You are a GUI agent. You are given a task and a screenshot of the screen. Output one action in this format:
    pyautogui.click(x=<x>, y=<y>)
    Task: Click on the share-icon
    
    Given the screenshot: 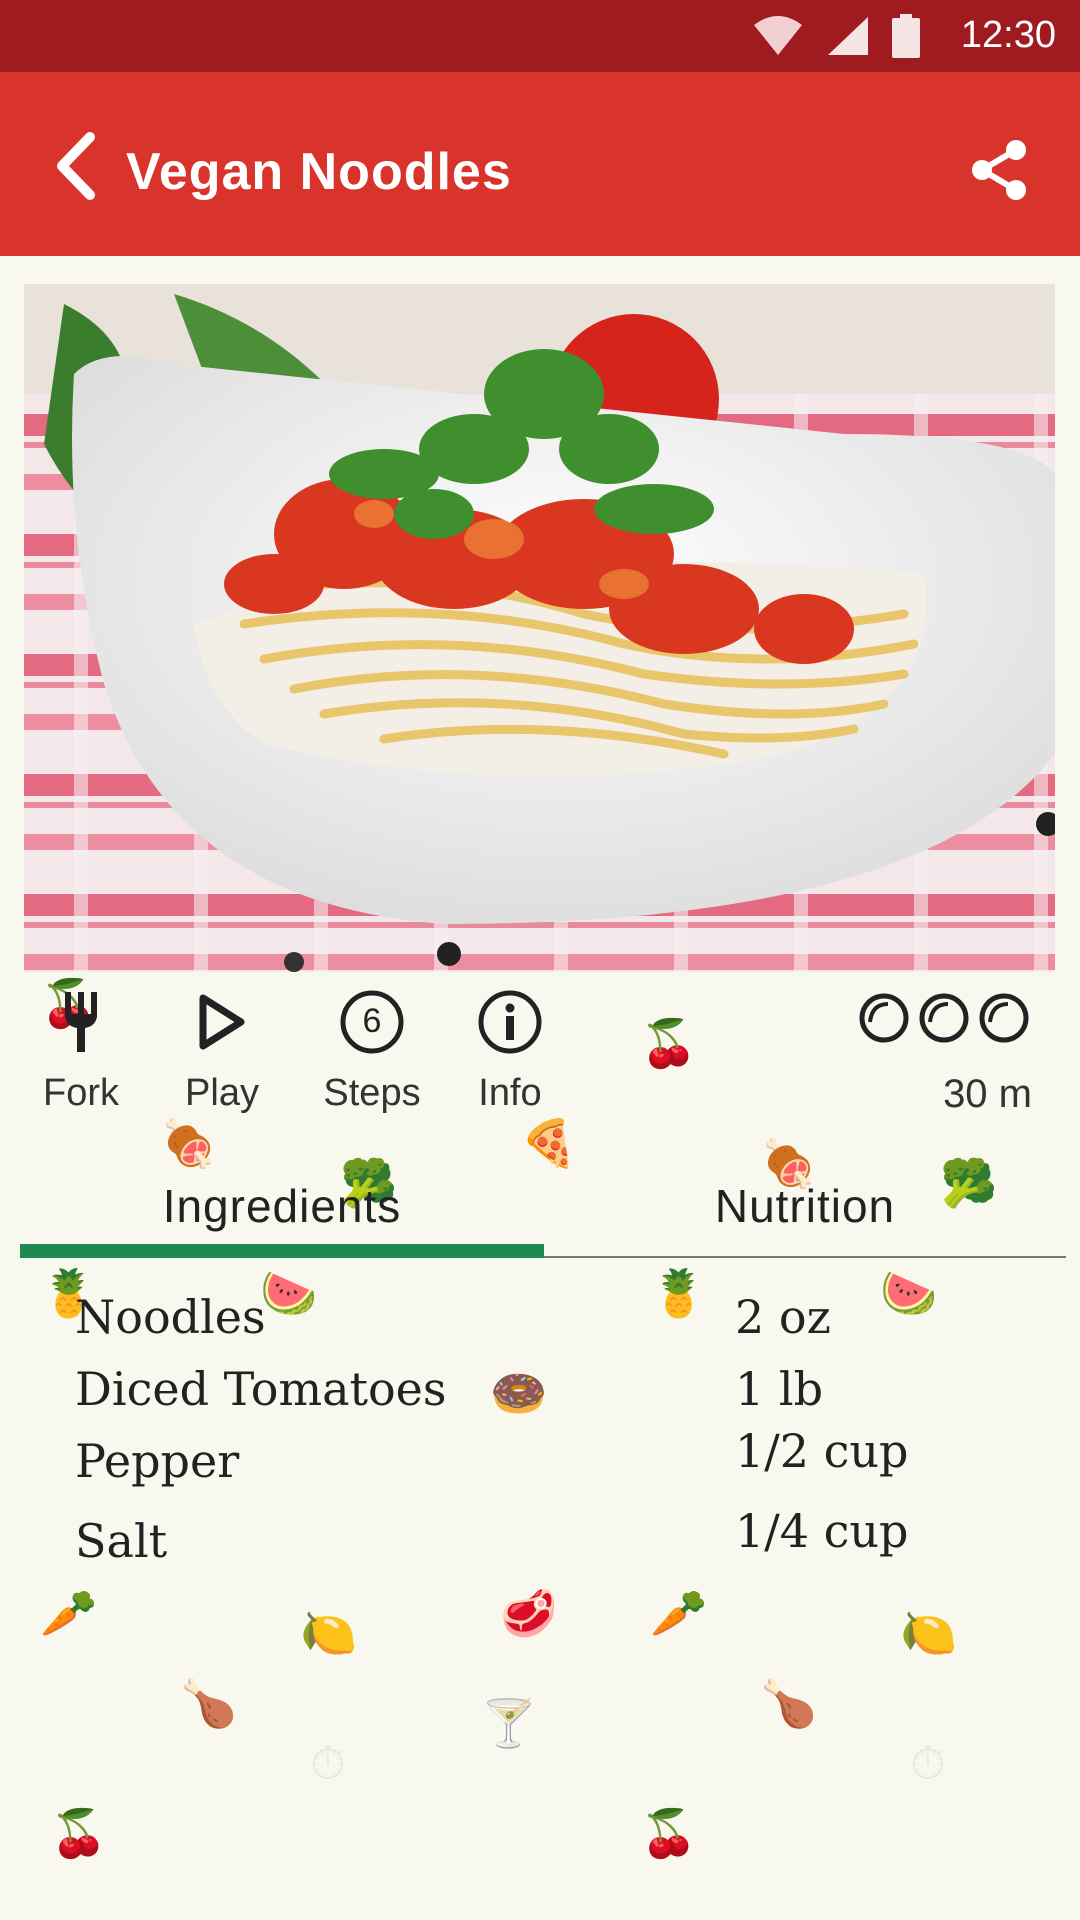 What is the action you would take?
    pyautogui.click(x=999, y=170)
    